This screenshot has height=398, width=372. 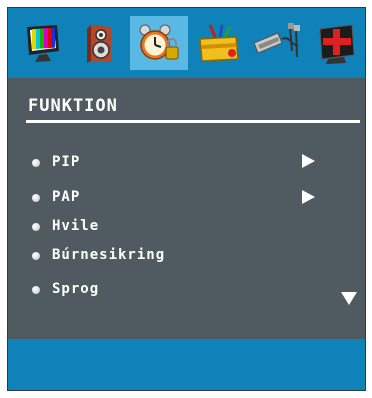 I want to click on tab-function, so click(x=159, y=43).